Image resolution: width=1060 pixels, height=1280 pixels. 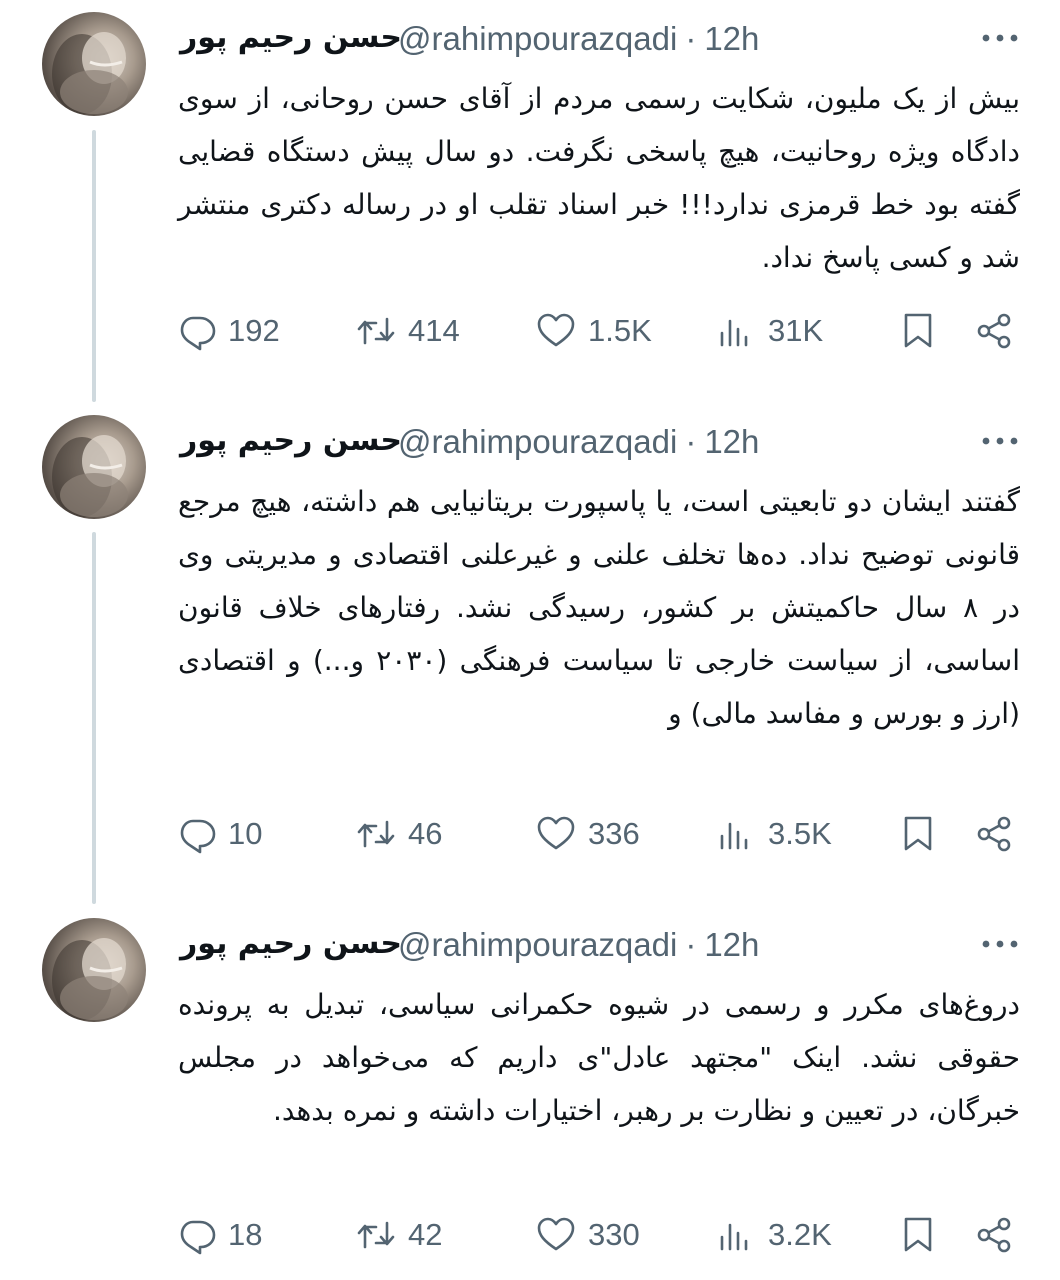 I want to click on tweet-actions: 10 46 336 3.5K, so click(x=601, y=834).